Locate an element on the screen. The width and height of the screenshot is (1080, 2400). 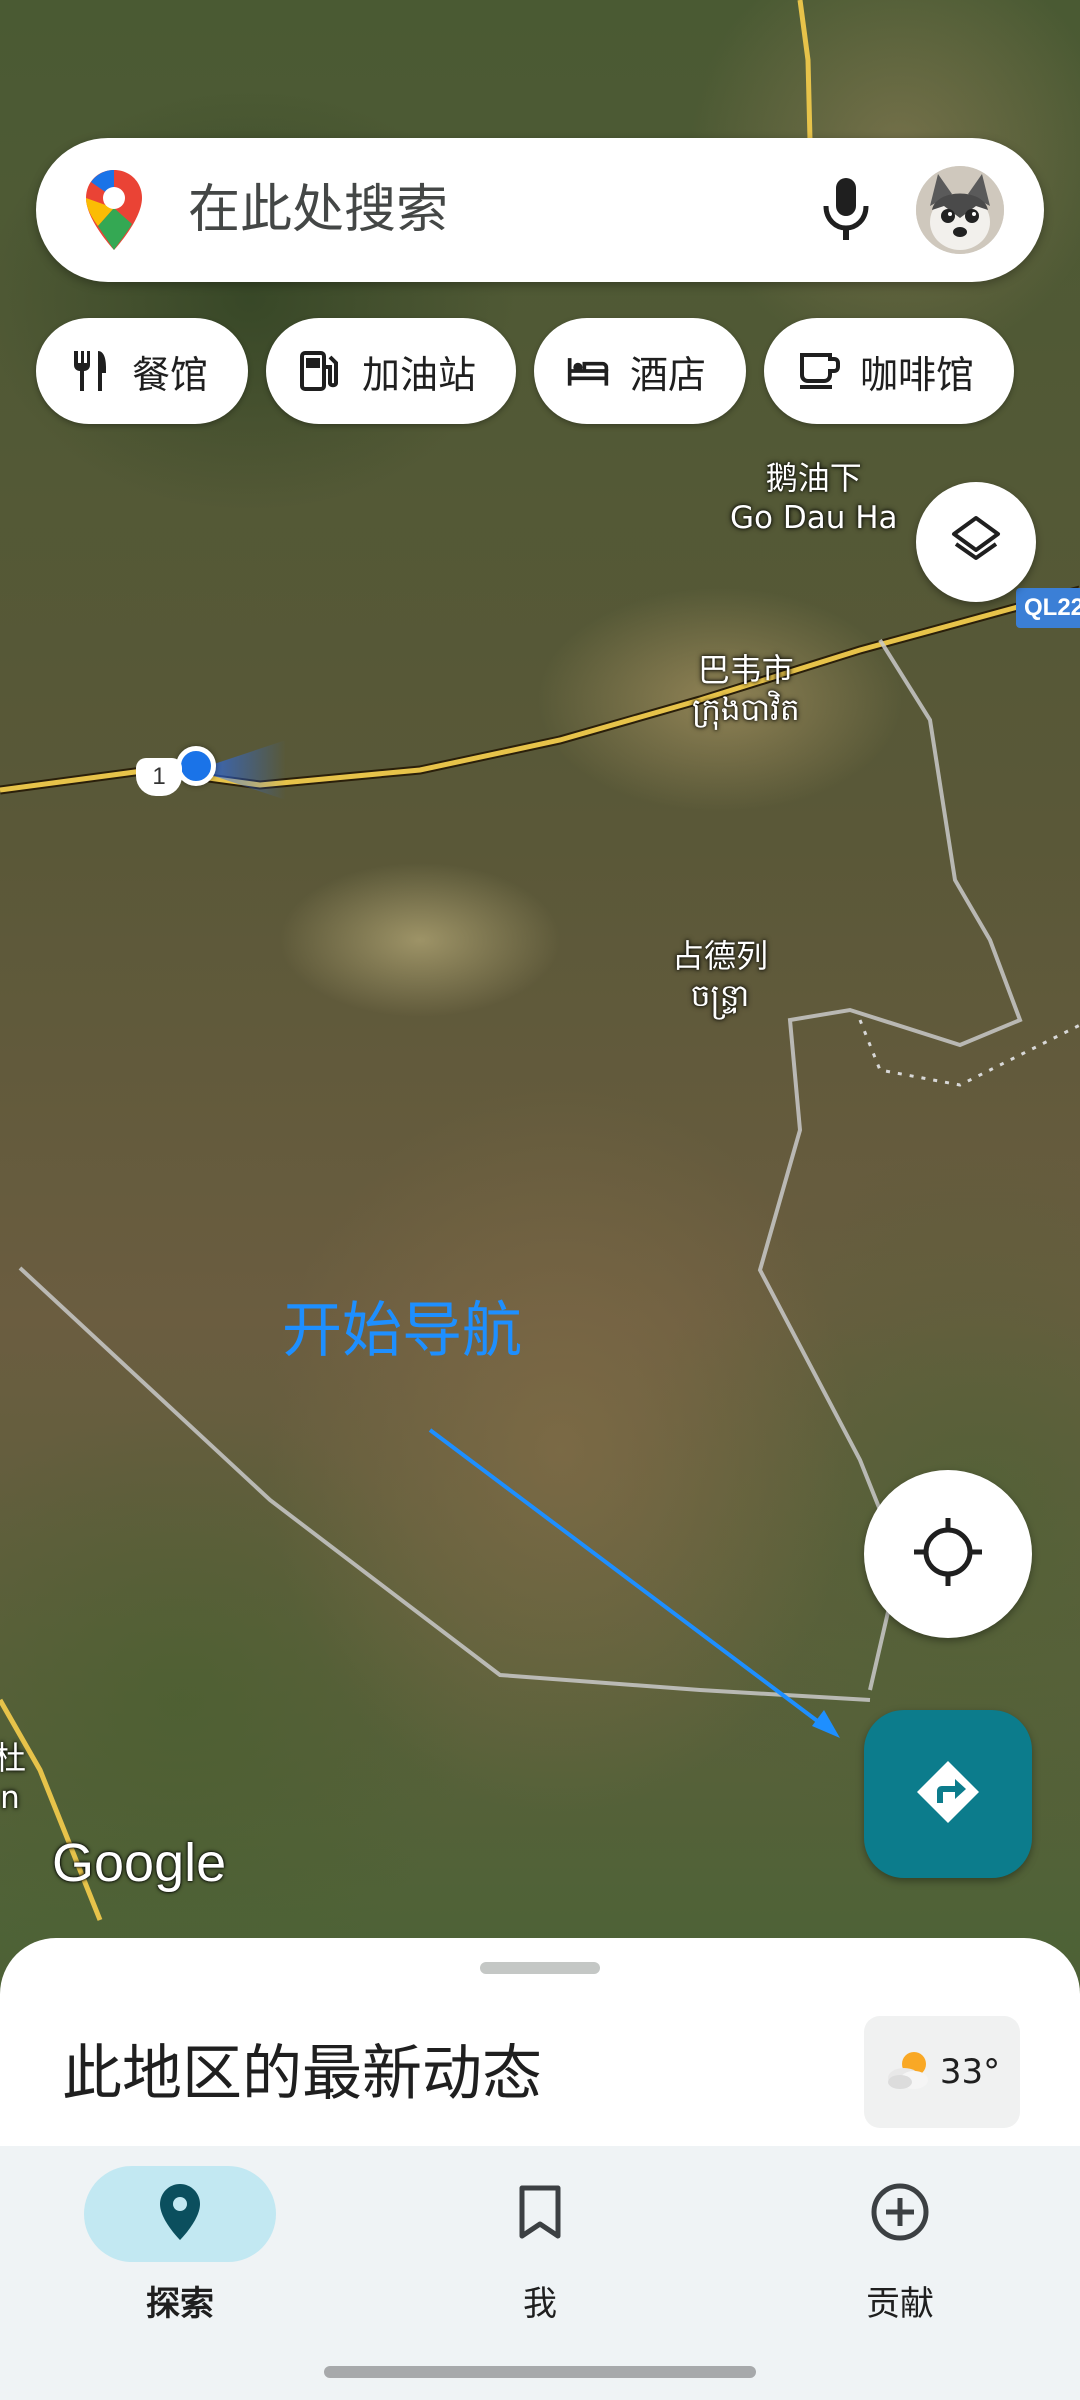
sheet-title: 此地区的最新动态 is located at coordinates (302, 2074).